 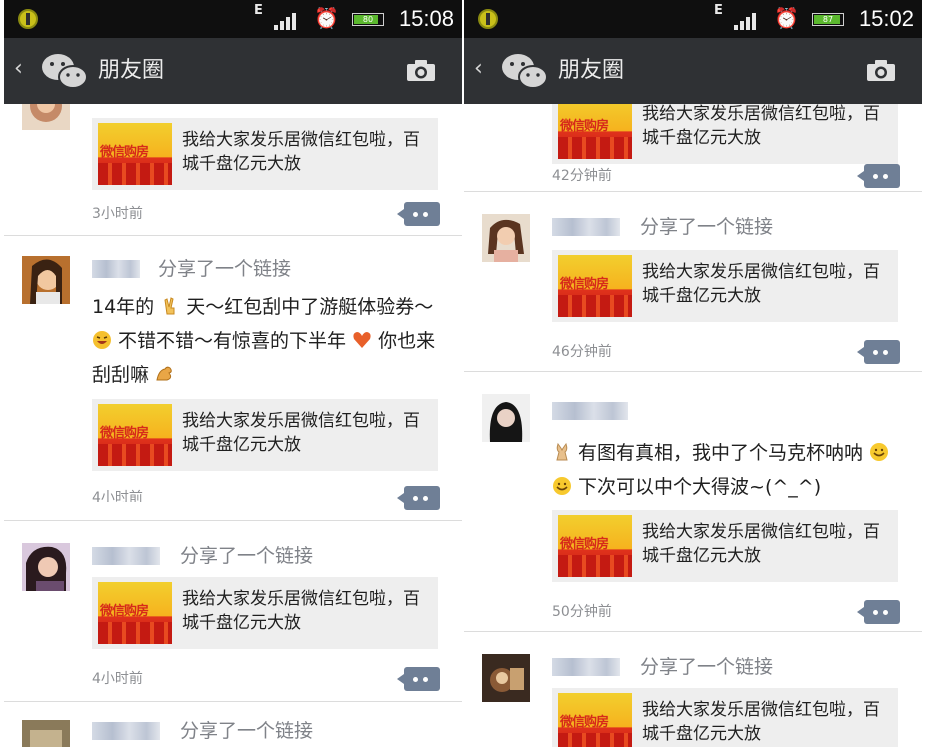 I want to click on post-text-part: 天～红包刮中了游艇体验券～, so click(x=310, y=307).